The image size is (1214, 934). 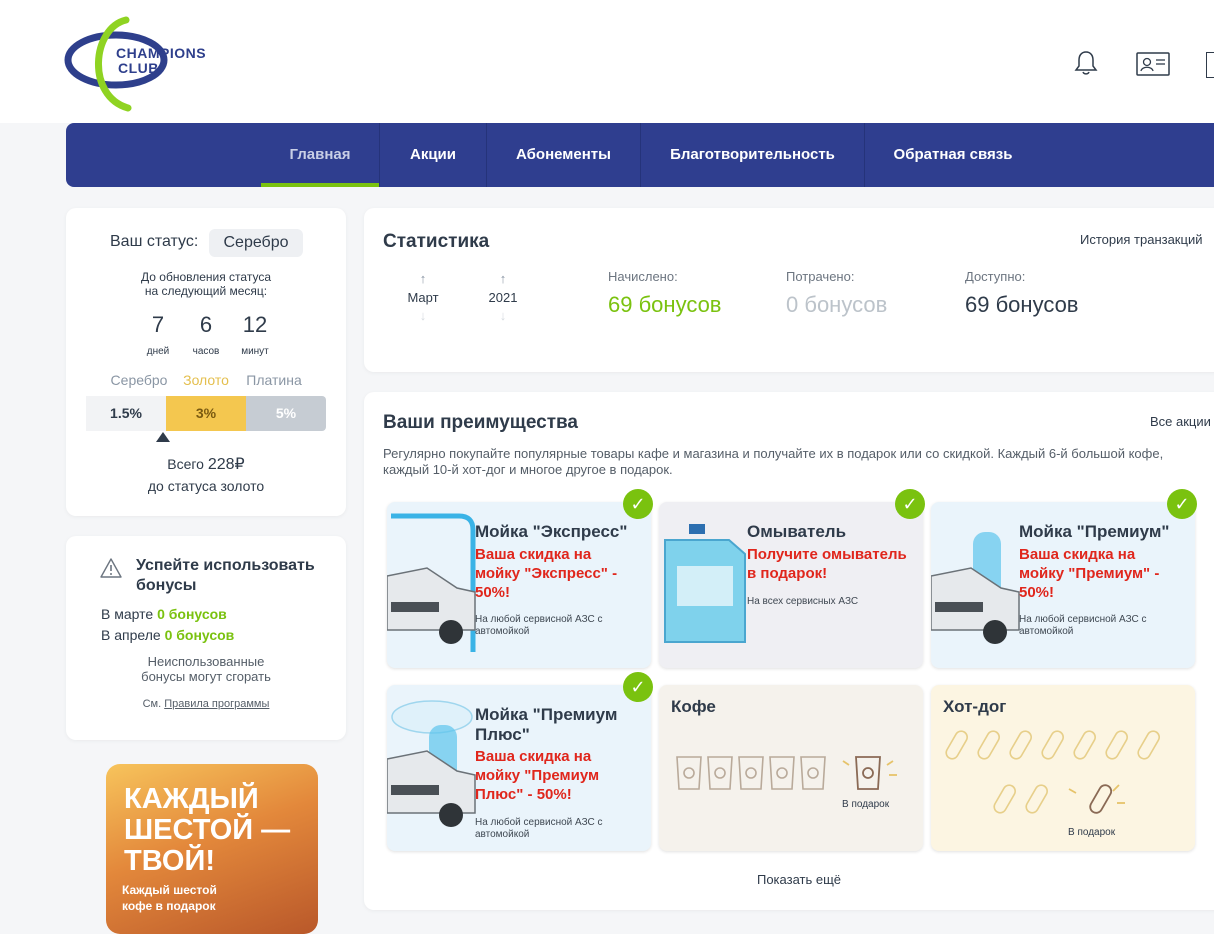 What do you see at coordinates (827, 564) in the screenshot?
I see `tile-offer: Получите омыватель в подарок!` at bounding box center [827, 564].